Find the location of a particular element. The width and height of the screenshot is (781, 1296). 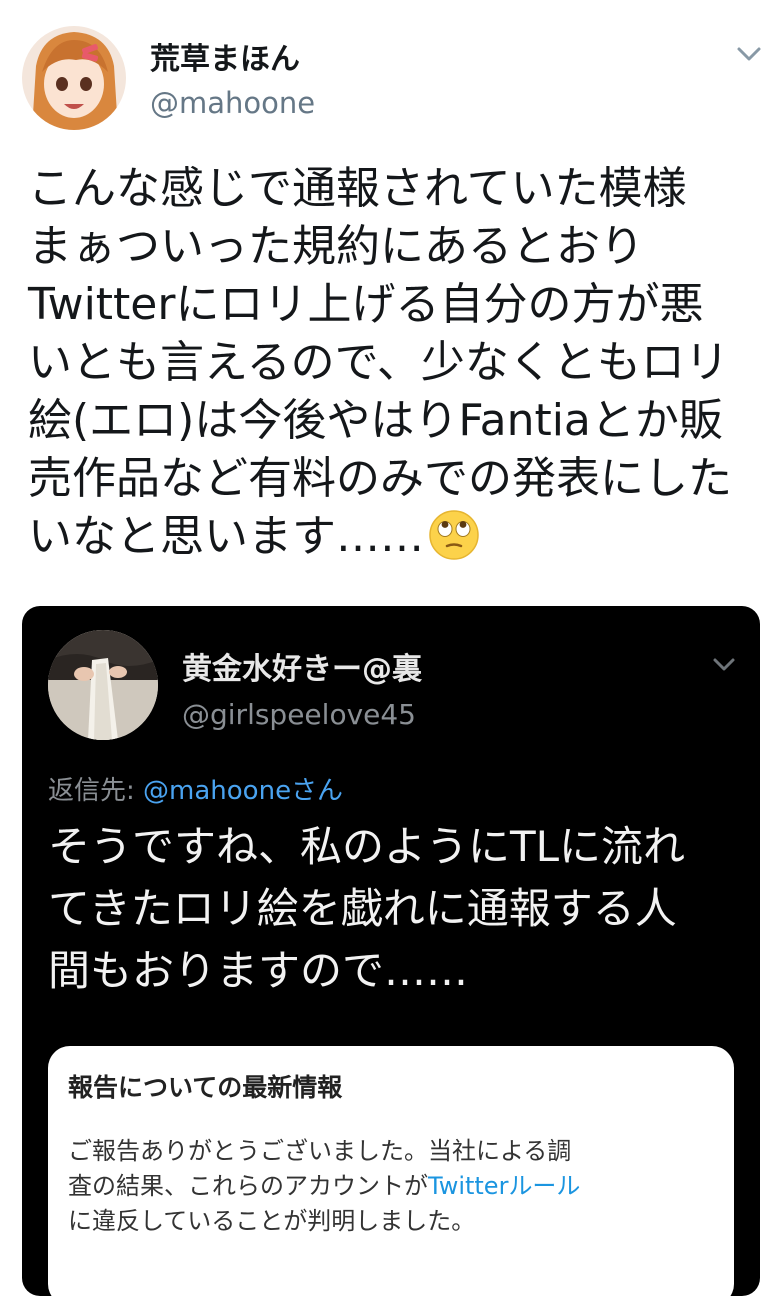

quoted-author-display-name: 黄金水好きー@裏 is located at coordinates (302, 666).